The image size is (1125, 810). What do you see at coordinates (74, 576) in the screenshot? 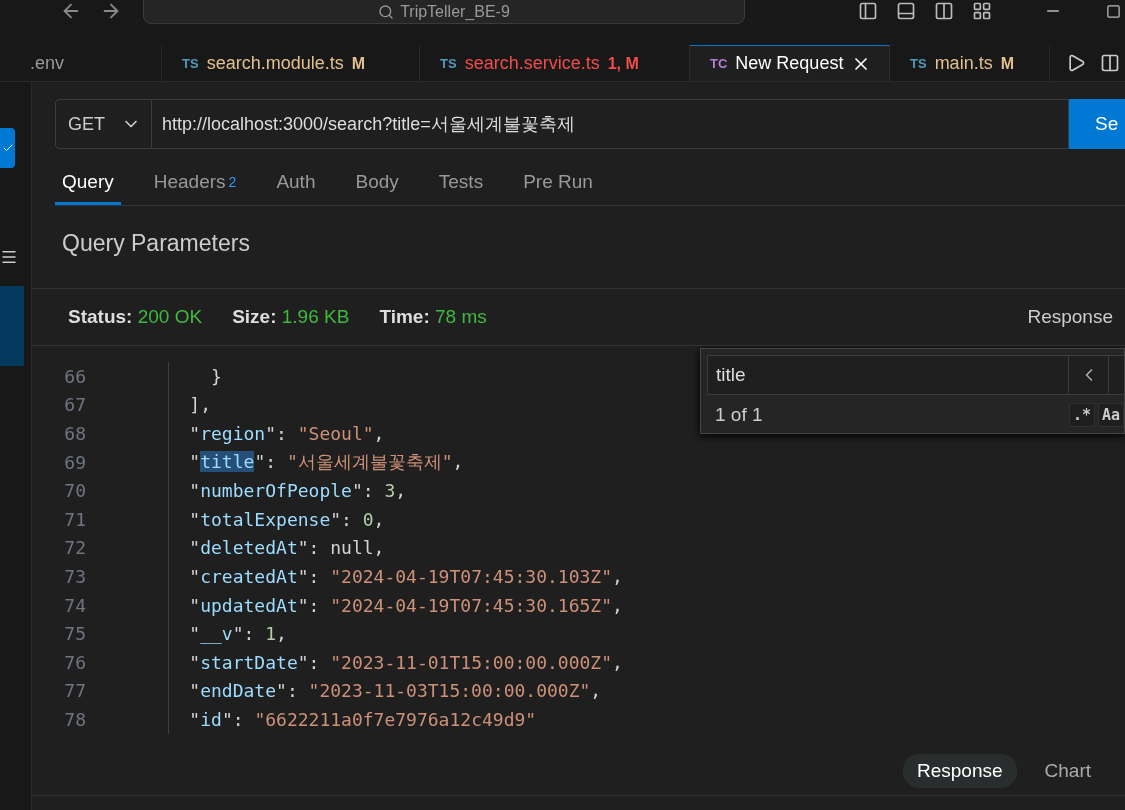
I see `line-number: 73` at bounding box center [74, 576].